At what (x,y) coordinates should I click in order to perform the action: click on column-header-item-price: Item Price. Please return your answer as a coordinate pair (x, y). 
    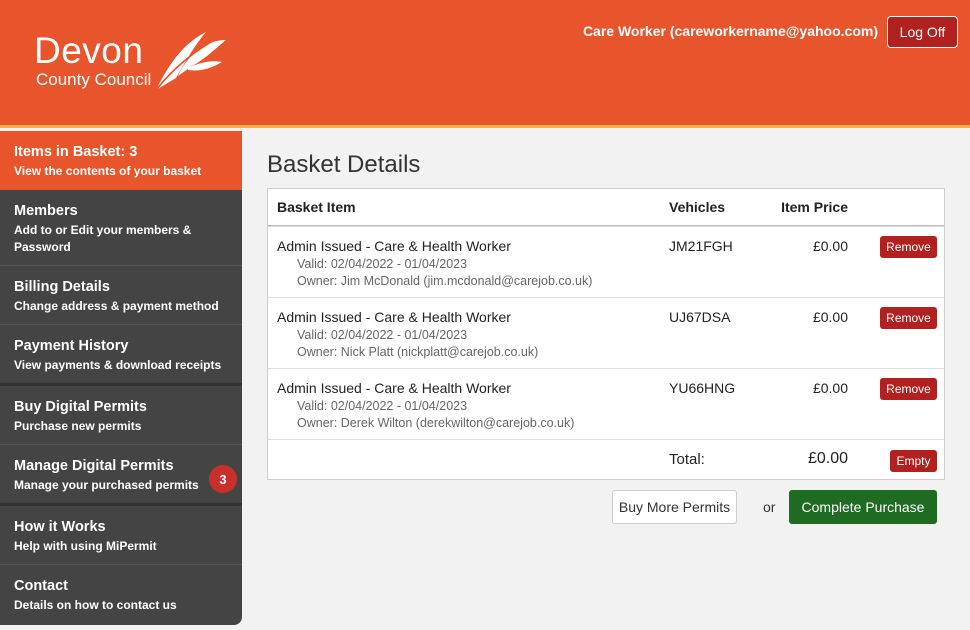
    Looking at the image, I should click on (814, 207).